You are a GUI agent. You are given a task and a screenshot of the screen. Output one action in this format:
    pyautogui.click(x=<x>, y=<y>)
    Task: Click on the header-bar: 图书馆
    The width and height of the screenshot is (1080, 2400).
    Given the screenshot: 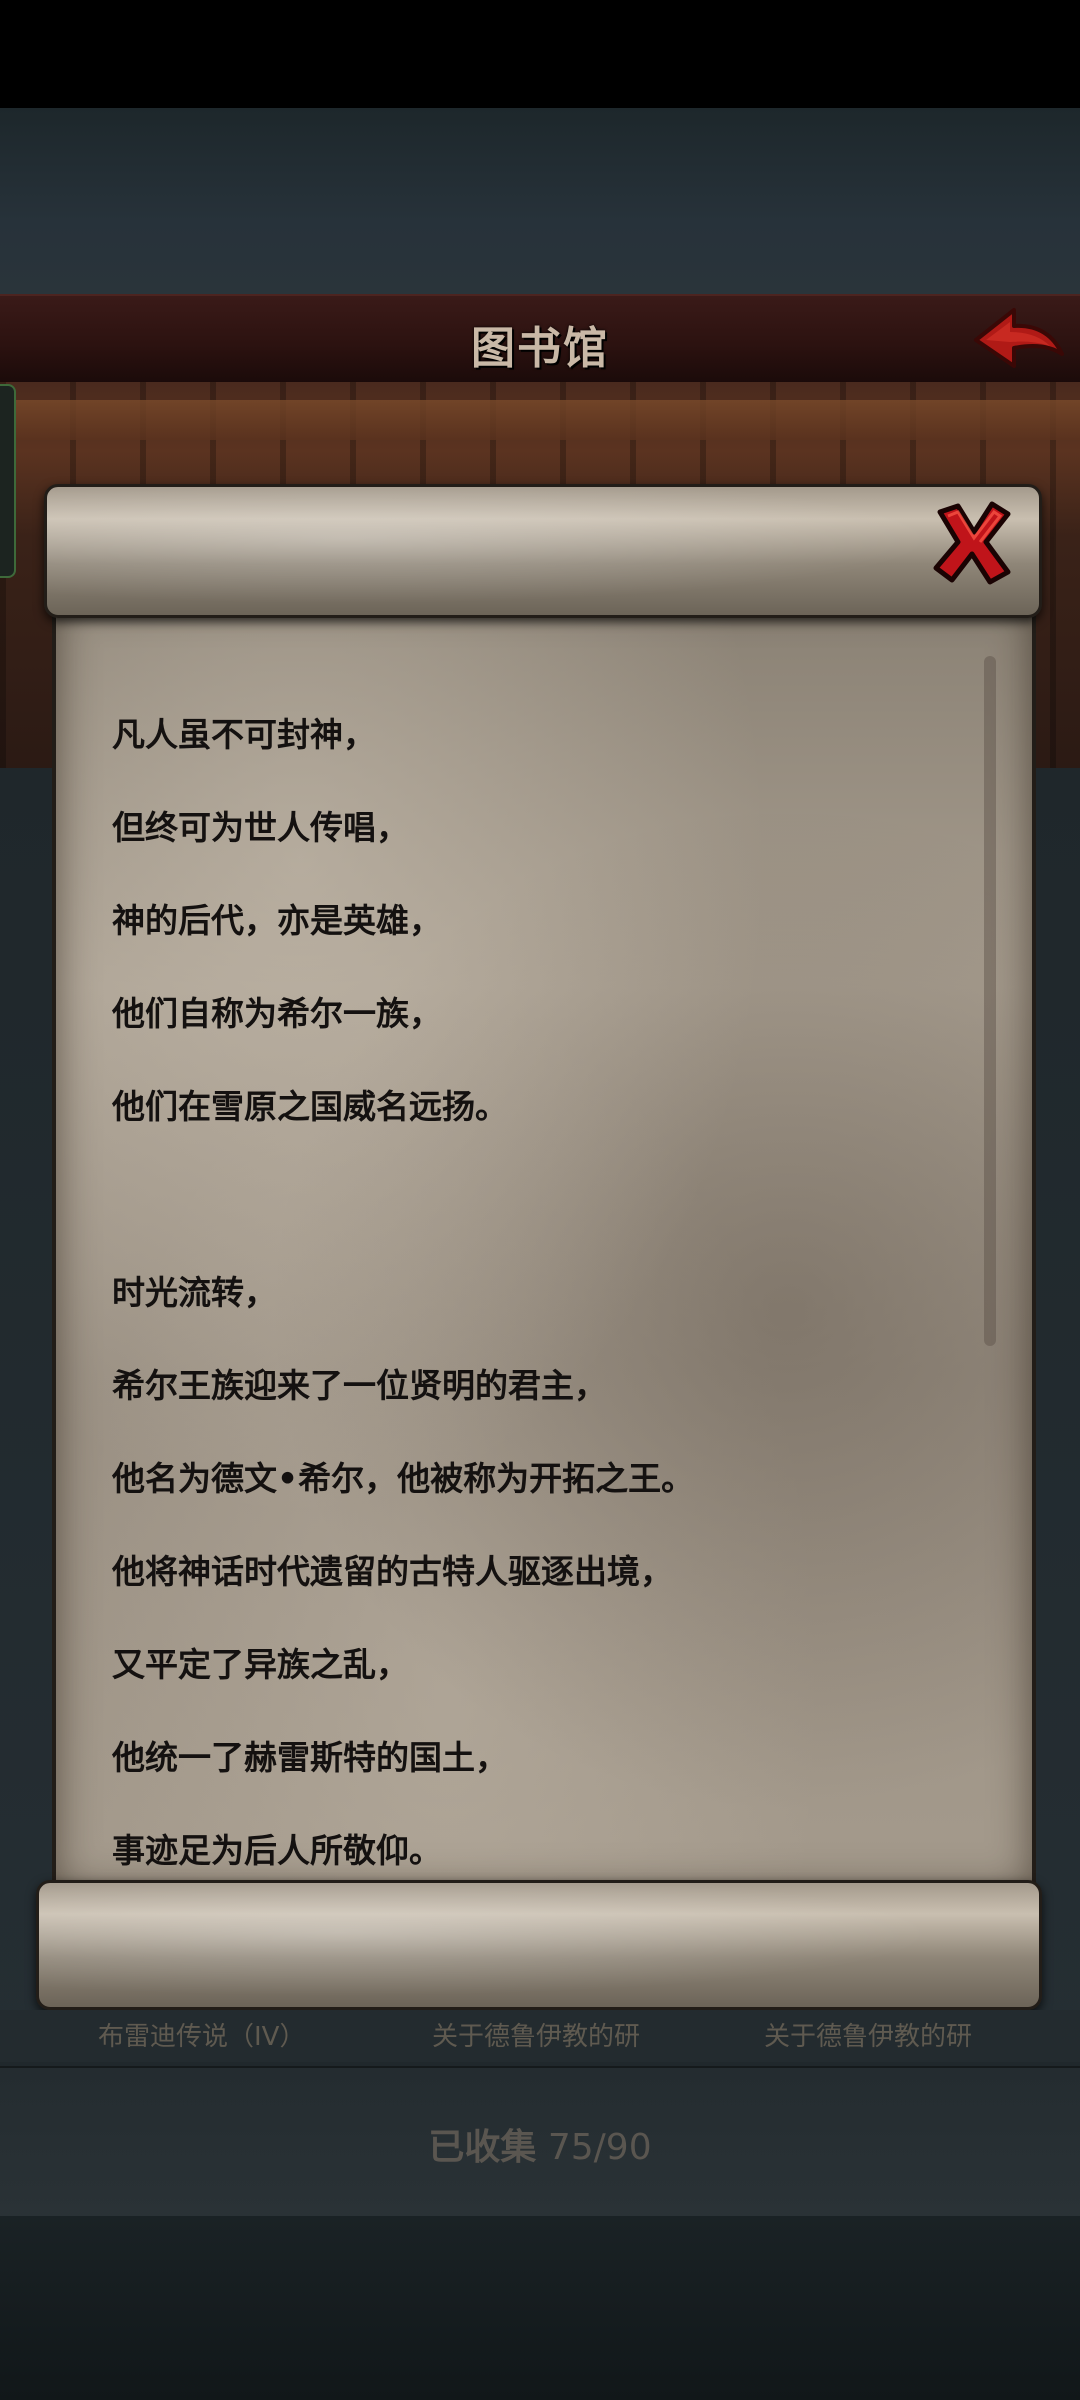 What is the action you would take?
    pyautogui.click(x=540, y=340)
    